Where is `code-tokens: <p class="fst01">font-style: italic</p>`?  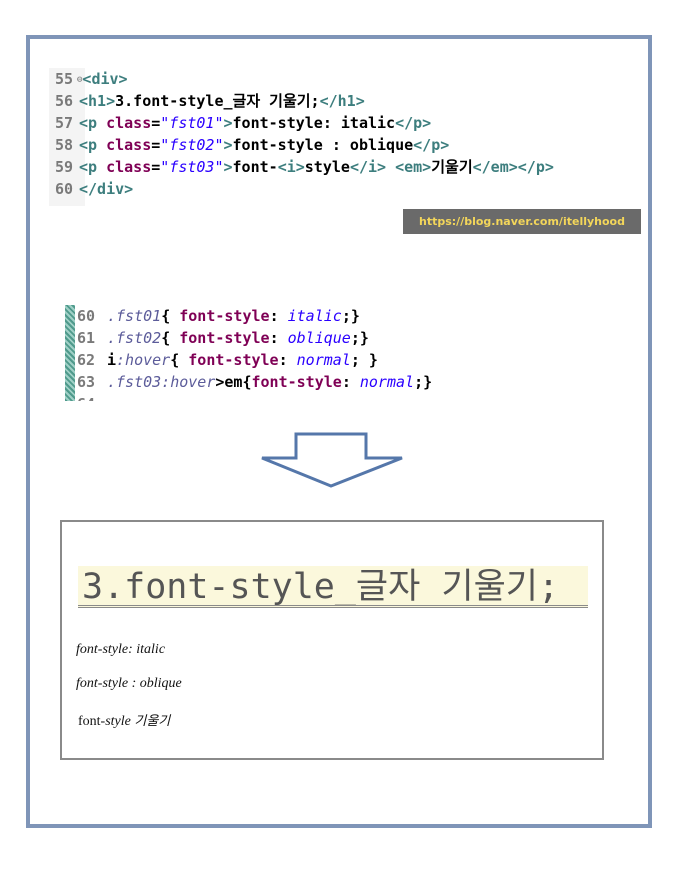
code-tokens: <p class="fst01">font-style: italic</p> is located at coordinates (255, 123).